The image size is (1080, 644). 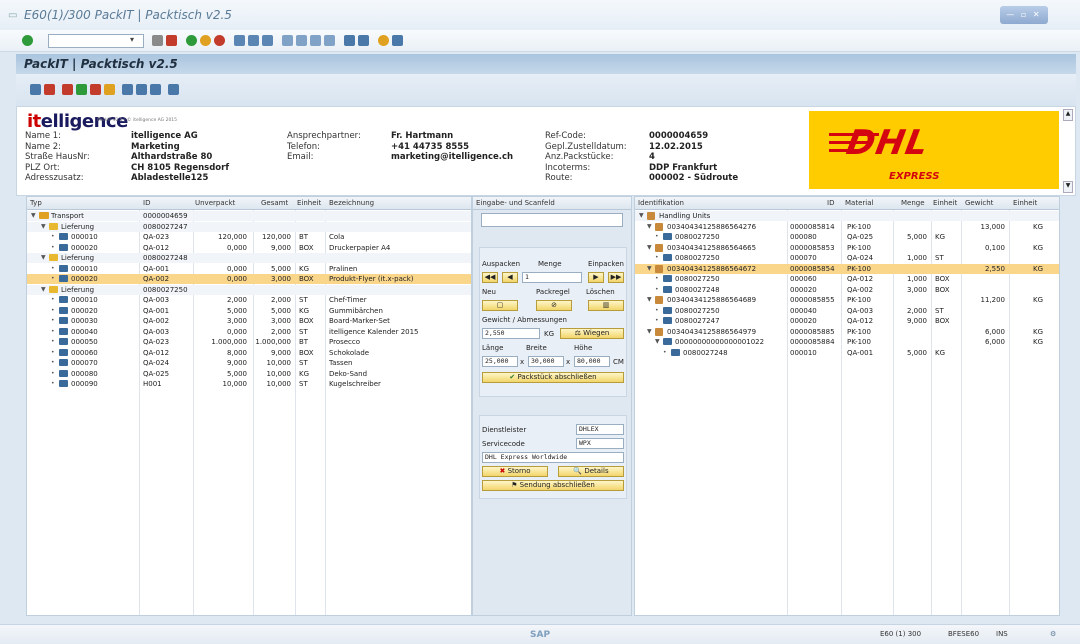 I want to click on tool-10-icon, so click(x=173, y=89).